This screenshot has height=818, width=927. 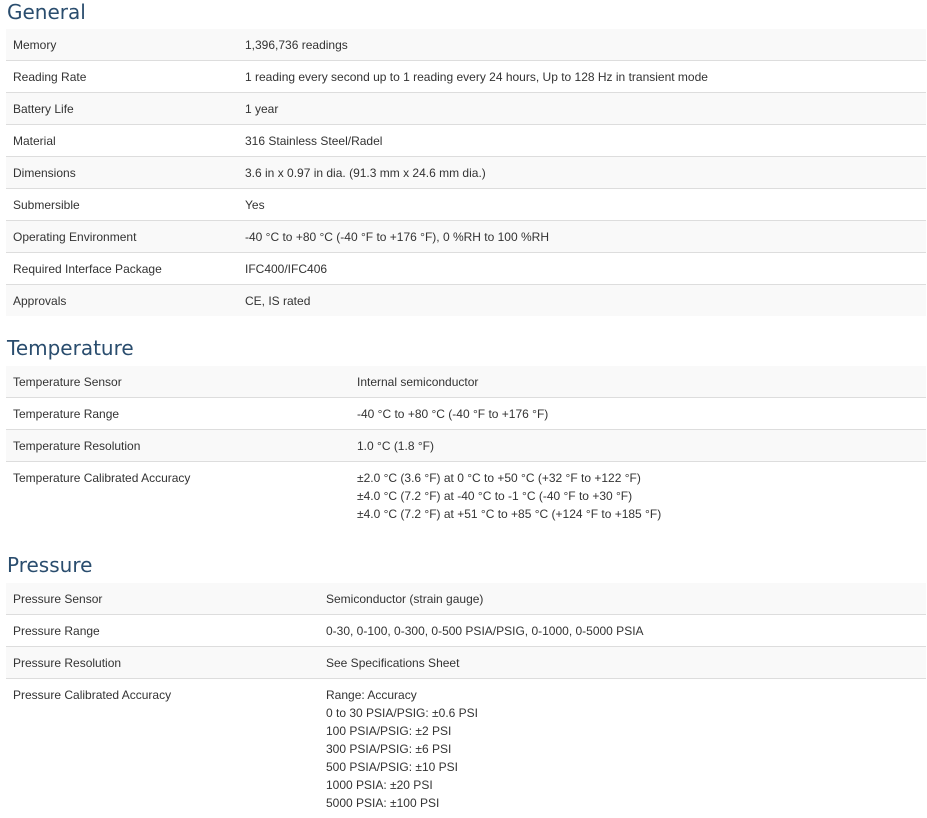 I want to click on section-title-temperature: Temperature, so click(x=70, y=348).